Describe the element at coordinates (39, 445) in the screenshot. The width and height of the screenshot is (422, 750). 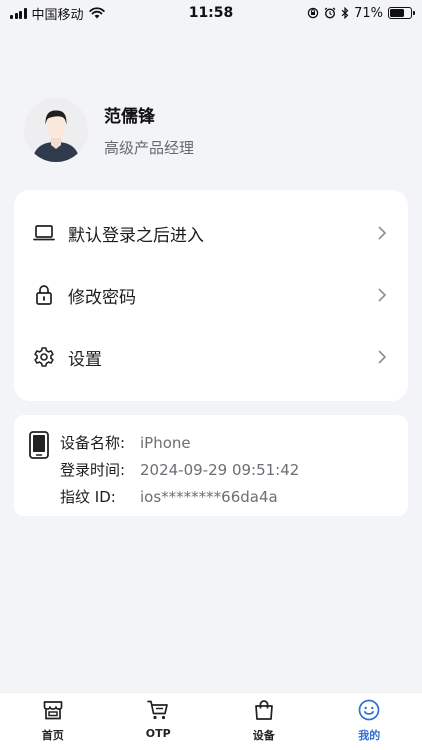
I see `phone-icon` at that location.